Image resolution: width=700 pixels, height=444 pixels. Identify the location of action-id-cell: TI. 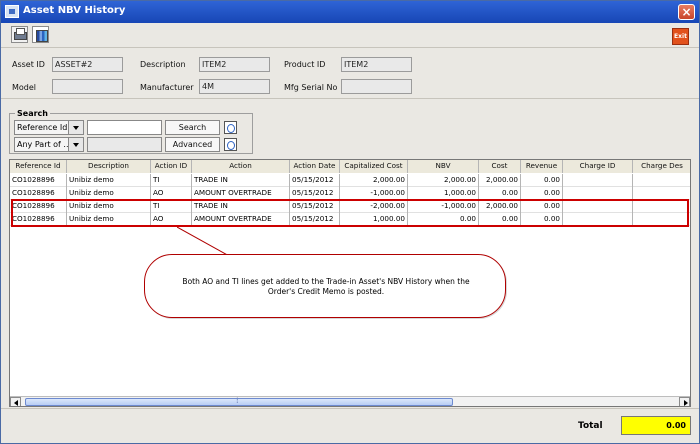
(171, 180).